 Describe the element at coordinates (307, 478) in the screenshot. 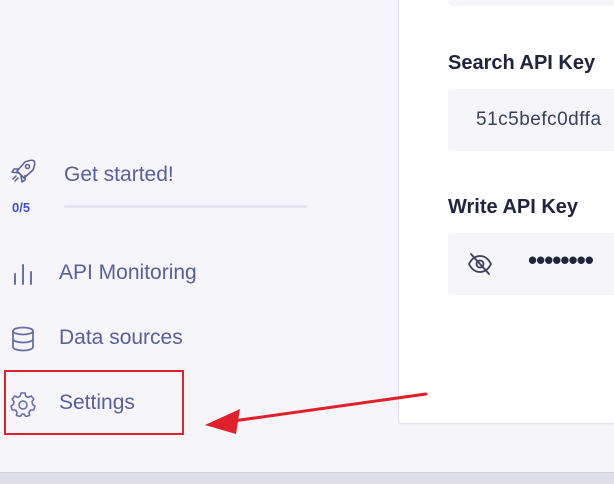

I see `window-bottom-edge` at that location.